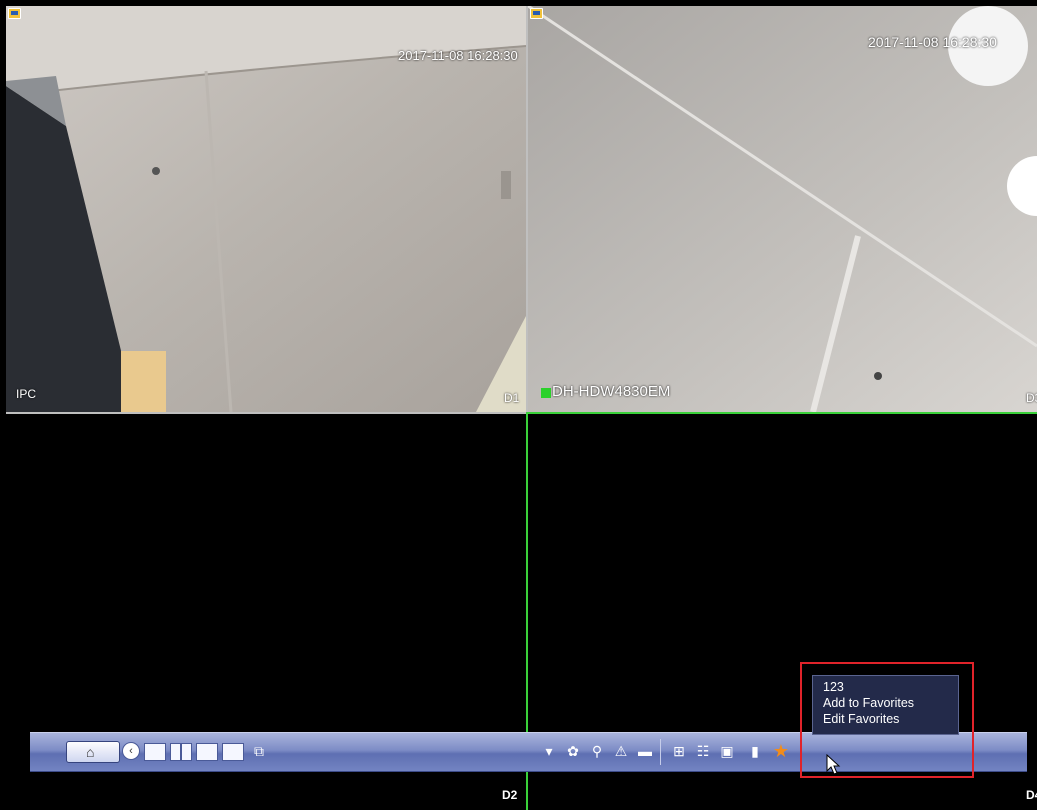 This screenshot has height=810, width=1037. Describe the element at coordinates (266, 413) in the screenshot. I see `grid-divider` at that location.